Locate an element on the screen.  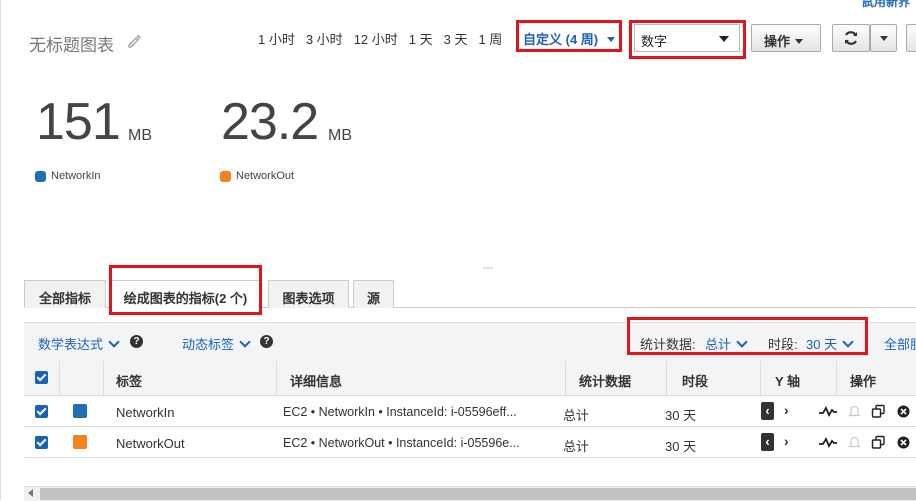
time-range-options: 1 小时 3 小时 12 小时 1 天 3 天 1 周 is located at coordinates (385, 38).